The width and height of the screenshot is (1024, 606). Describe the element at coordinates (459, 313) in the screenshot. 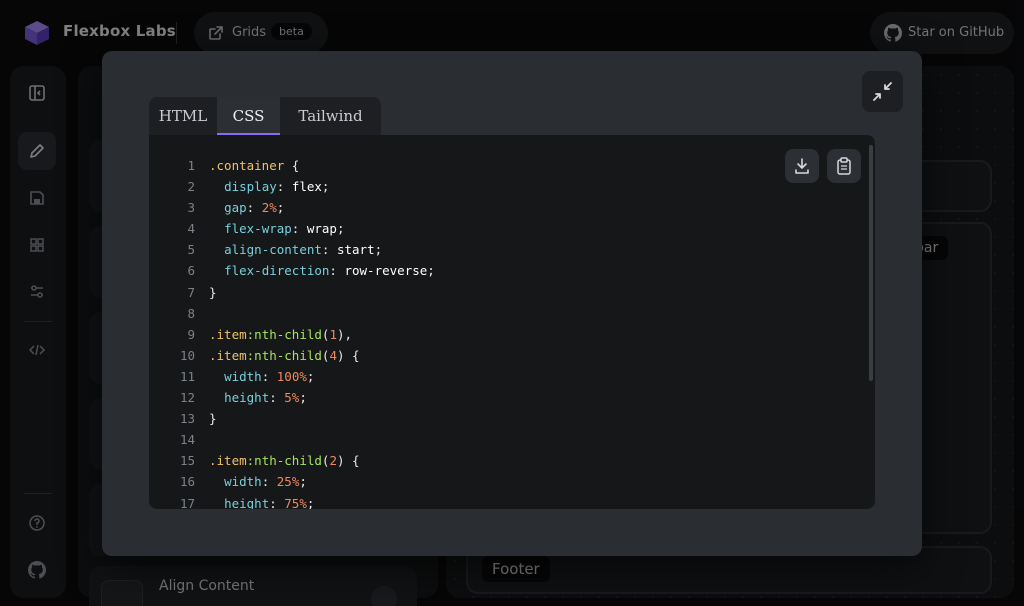

I see `code-line: 8` at that location.